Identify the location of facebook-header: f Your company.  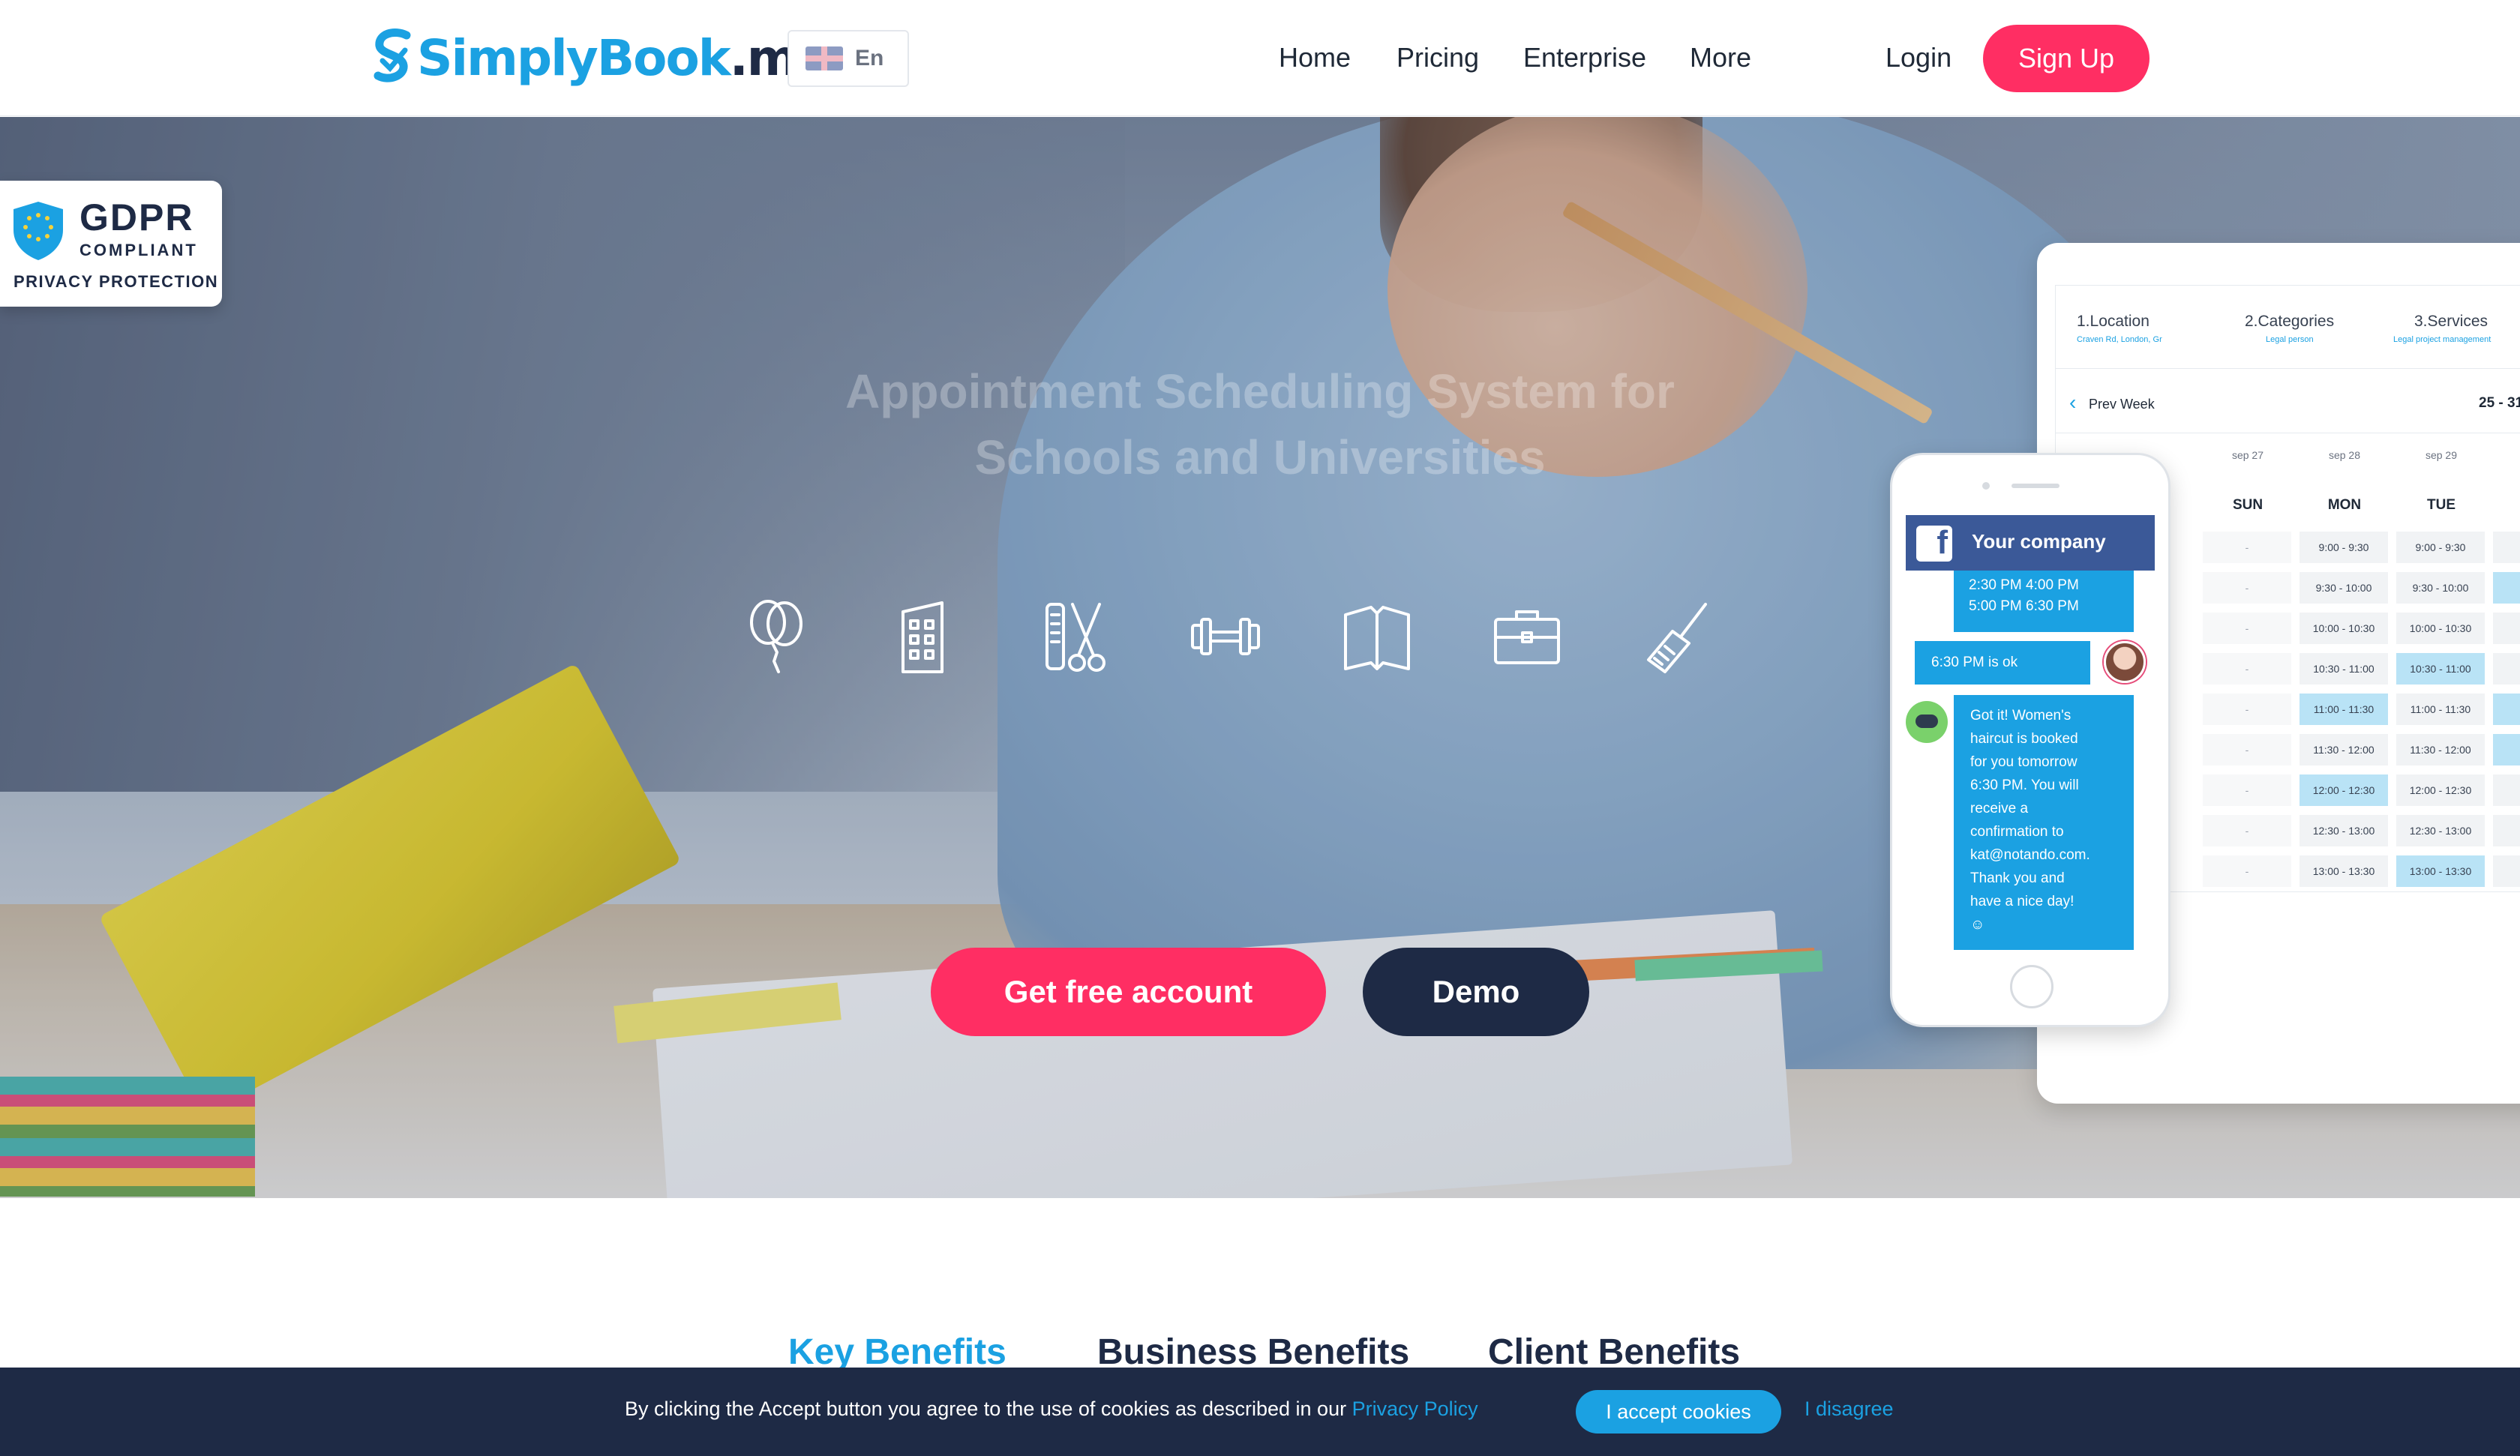
(2030, 543).